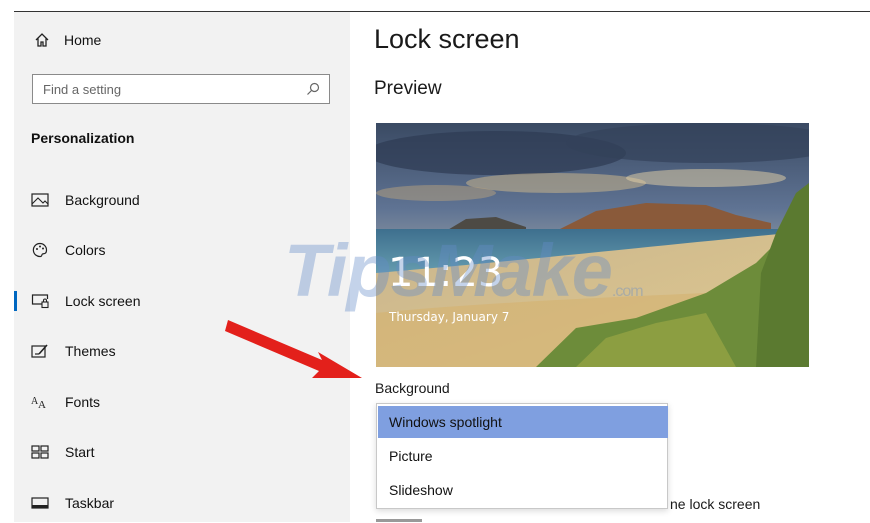 The image size is (870, 523). I want to click on sidebar-item-start: Start, so click(182, 452).